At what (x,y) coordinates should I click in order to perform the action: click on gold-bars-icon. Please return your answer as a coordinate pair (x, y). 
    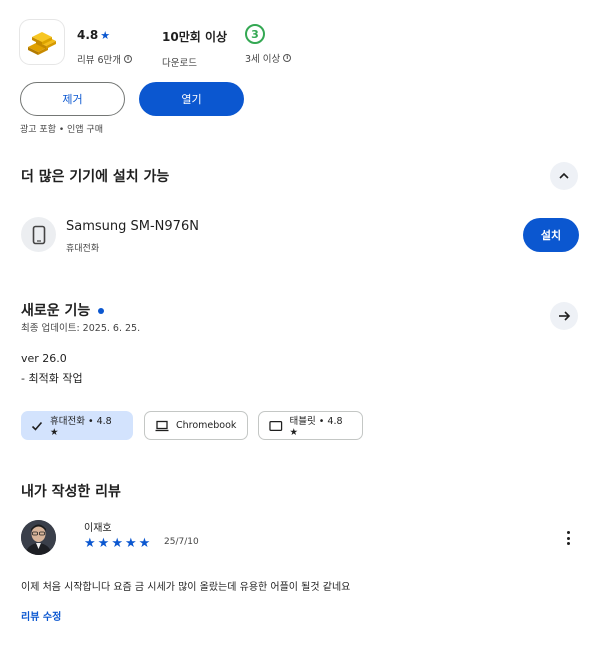
    Looking at the image, I should click on (42, 43).